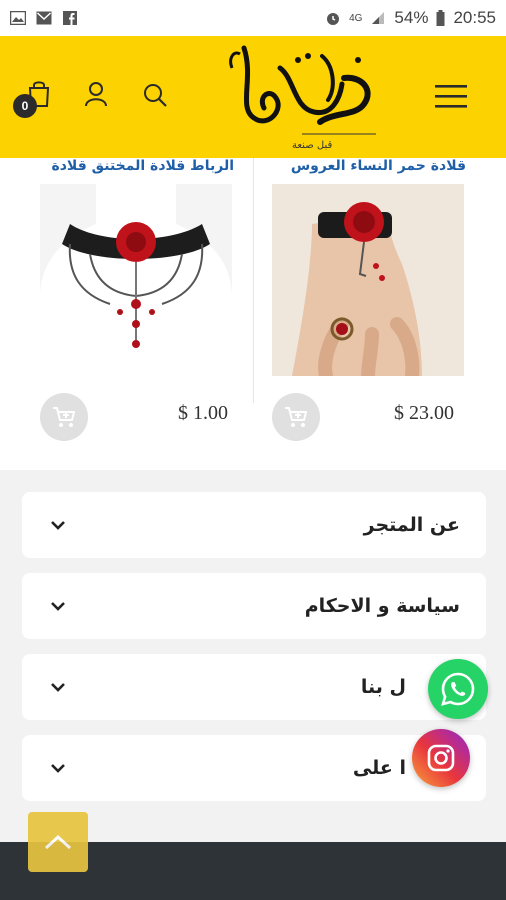 Image resolution: width=506 pixels, height=900 pixels. I want to click on clock: 20:55, so click(474, 17).